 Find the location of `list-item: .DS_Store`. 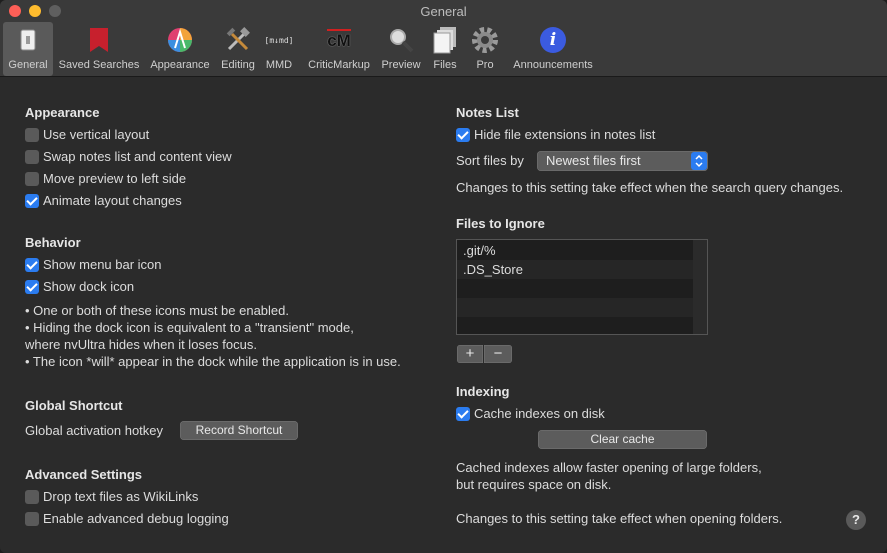

list-item: .DS_Store is located at coordinates (575, 269).